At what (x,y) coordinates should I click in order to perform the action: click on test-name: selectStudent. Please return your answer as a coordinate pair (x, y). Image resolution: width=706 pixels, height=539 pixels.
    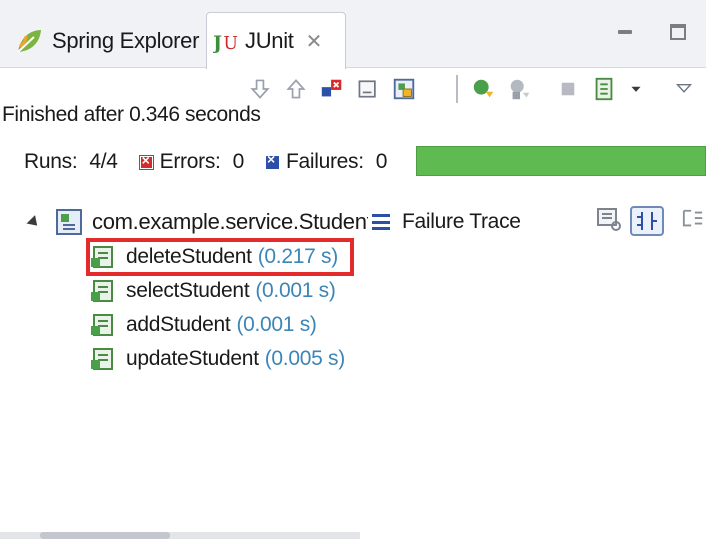
    Looking at the image, I should click on (188, 290).